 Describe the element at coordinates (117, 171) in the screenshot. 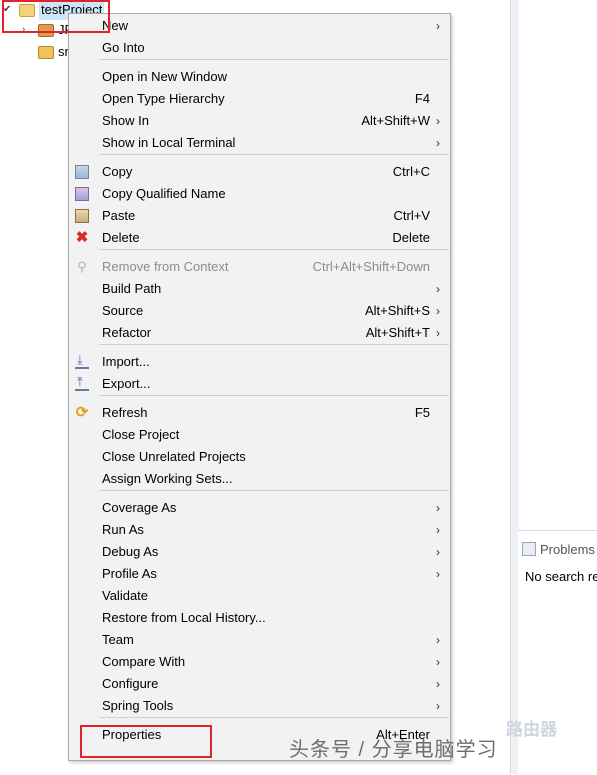

I see `menu-item-label: Copy` at that location.